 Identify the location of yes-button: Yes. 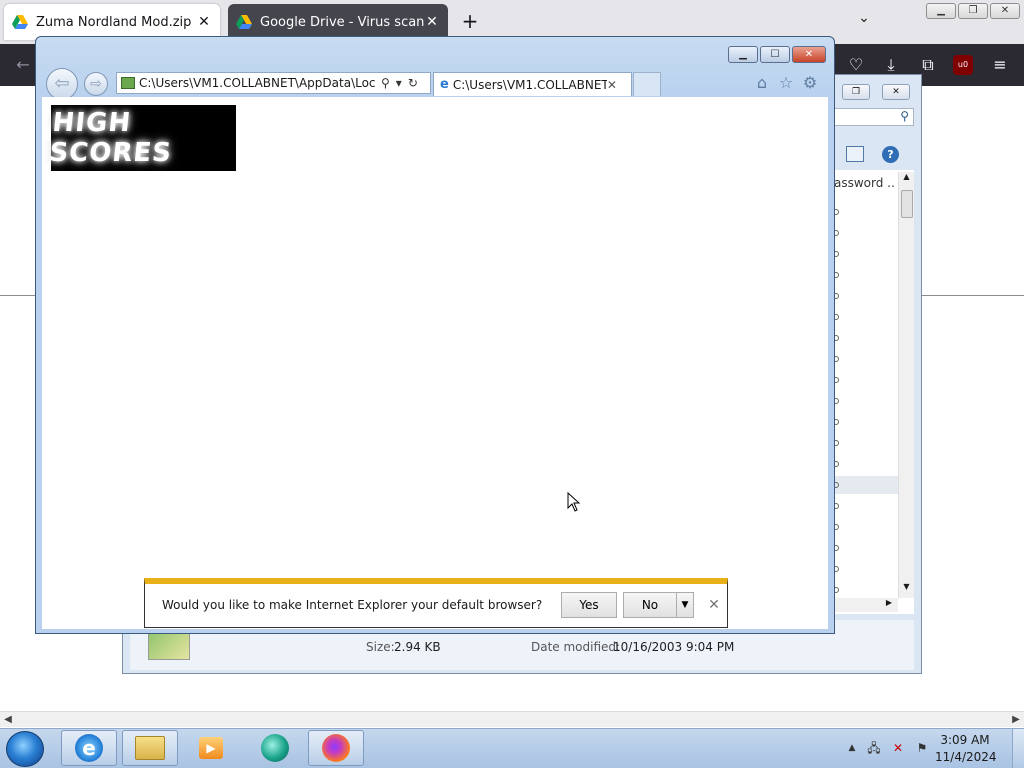
(589, 605).